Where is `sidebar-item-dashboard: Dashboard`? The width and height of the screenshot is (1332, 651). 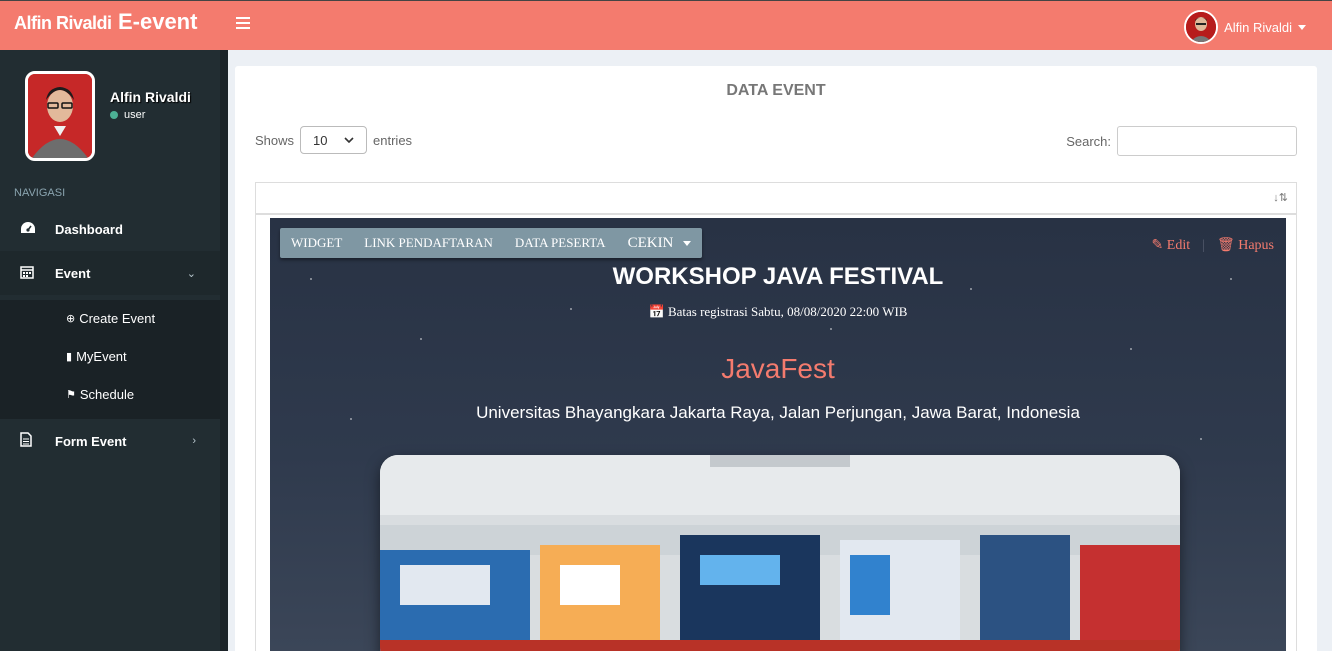 sidebar-item-dashboard: Dashboard is located at coordinates (110, 229).